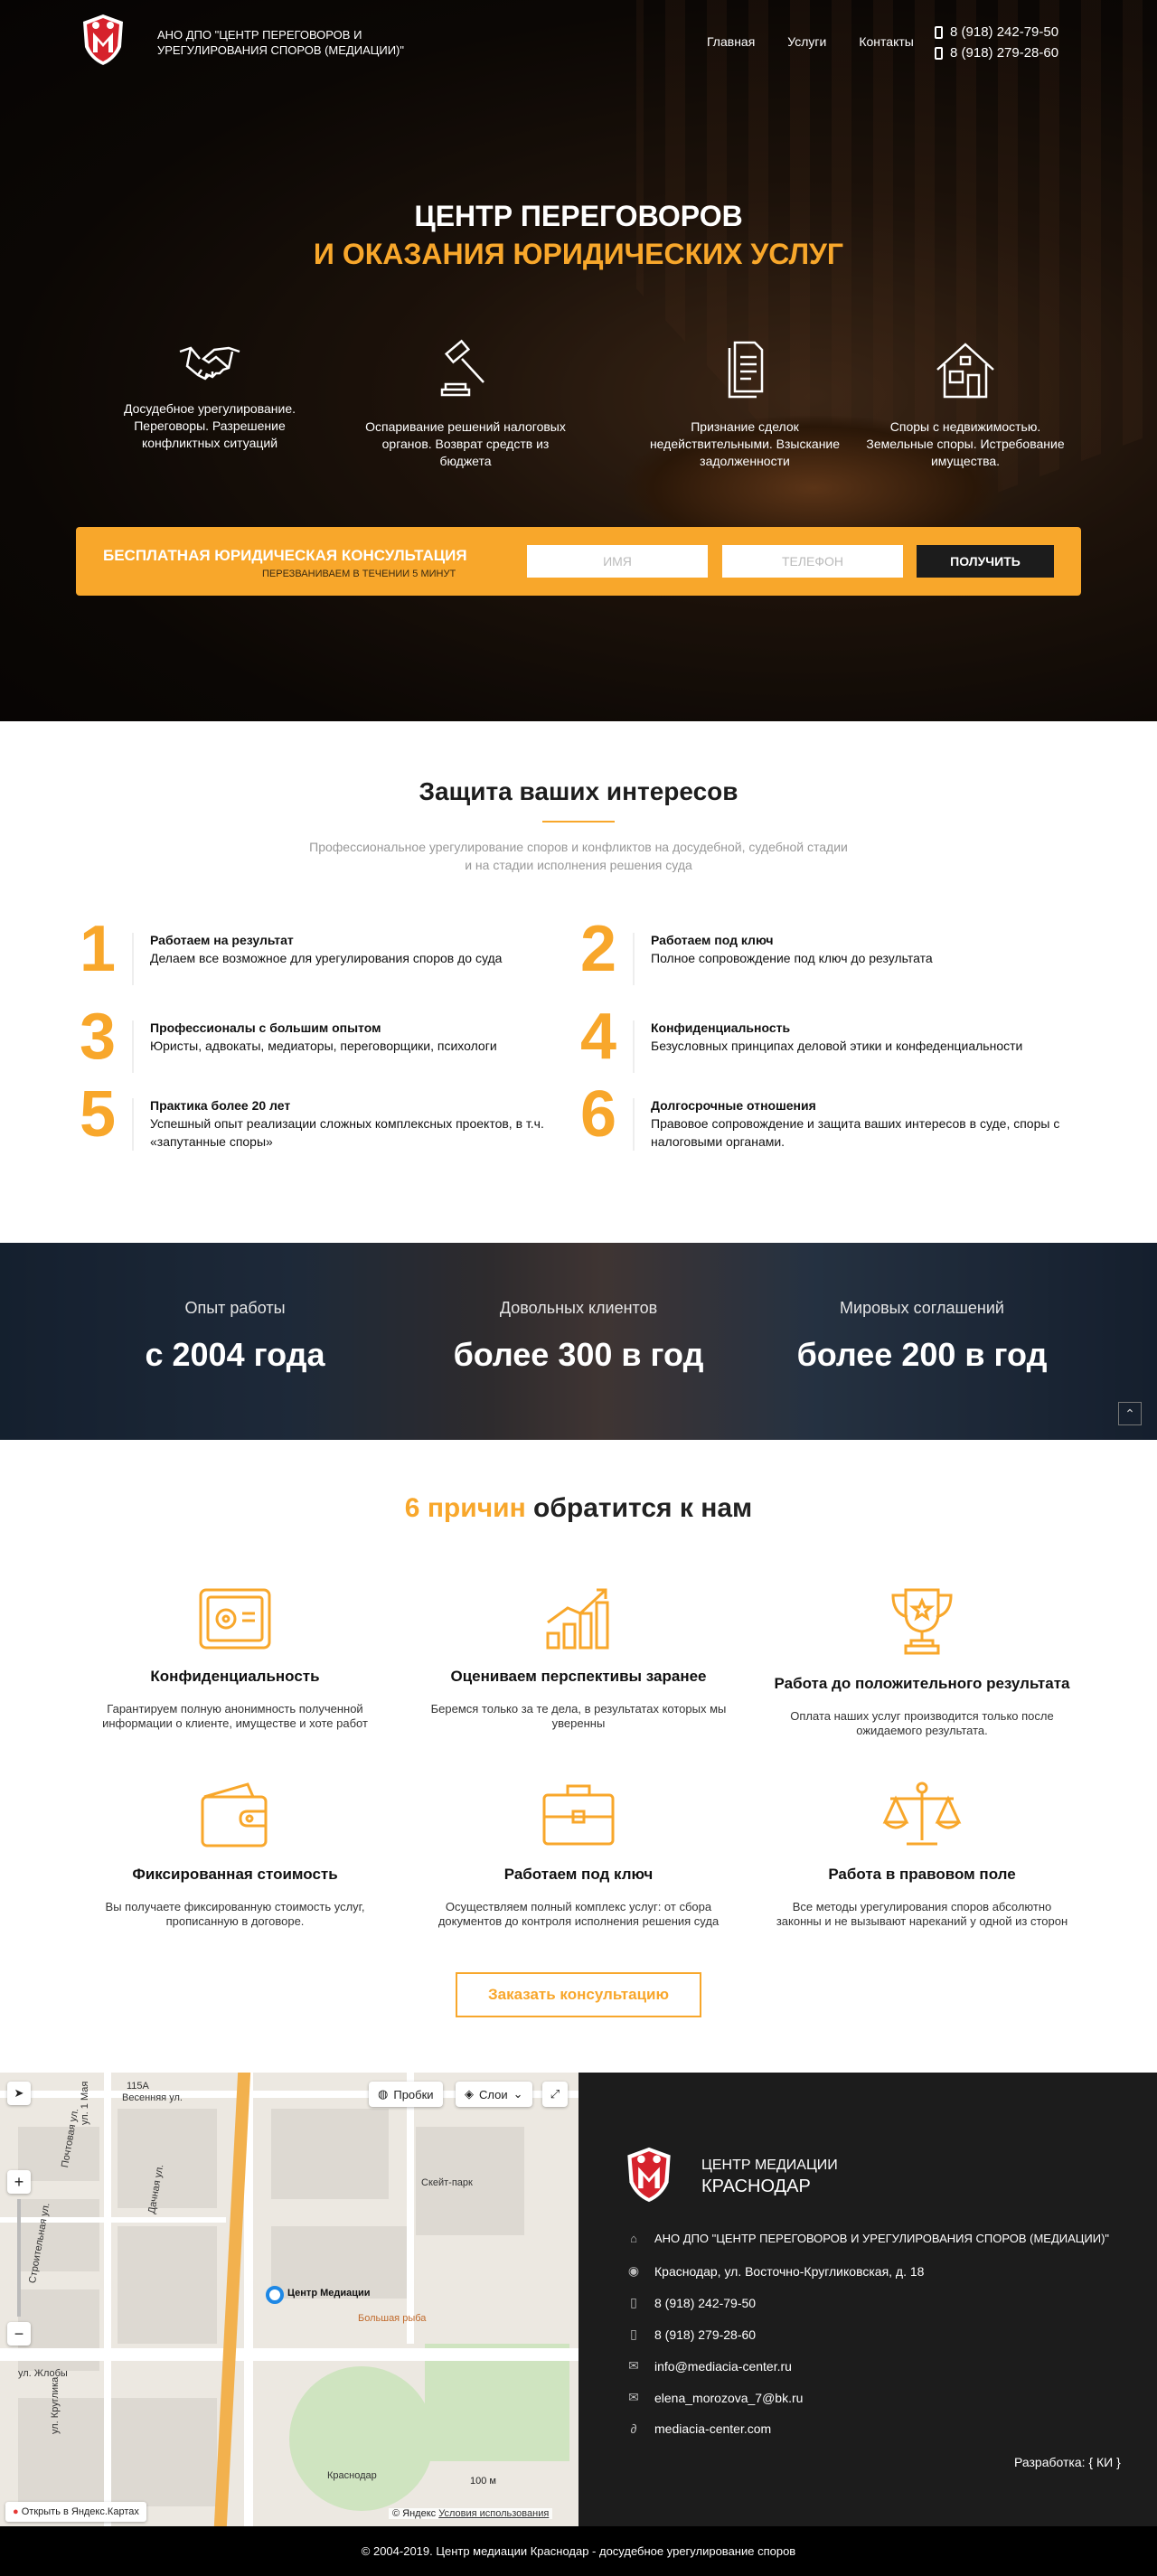  I want to click on name-input, so click(618, 562).